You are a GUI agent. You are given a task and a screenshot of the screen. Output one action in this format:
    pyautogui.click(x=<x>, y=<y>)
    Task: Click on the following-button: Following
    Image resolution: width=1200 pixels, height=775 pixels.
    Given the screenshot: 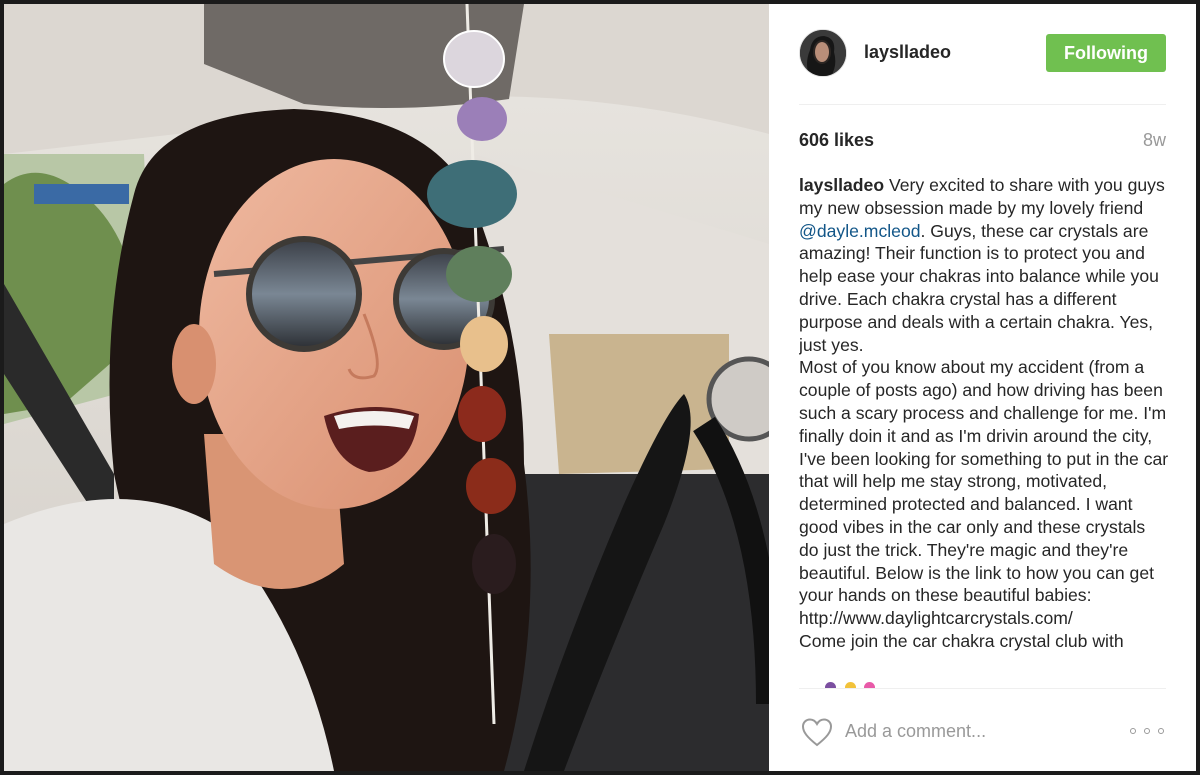 What is the action you would take?
    pyautogui.click(x=1106, y=53)
    